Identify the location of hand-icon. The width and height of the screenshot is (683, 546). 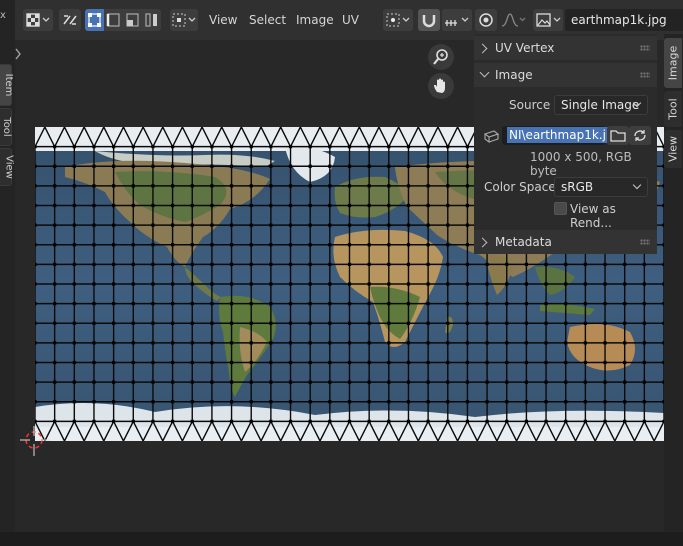
(439, 85).